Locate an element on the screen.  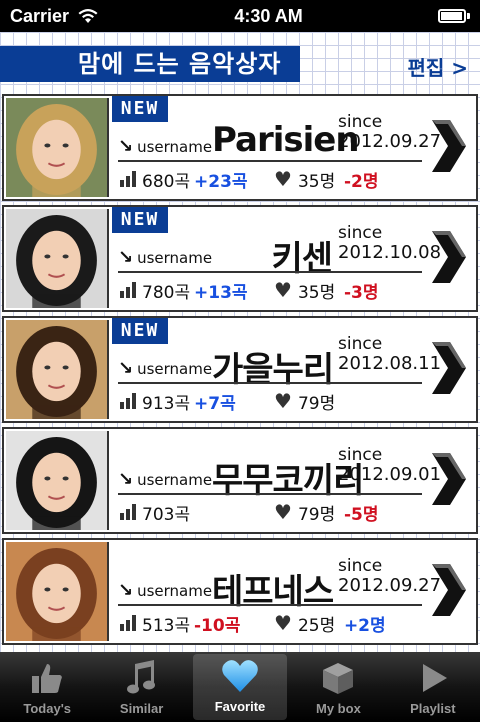
stats-row: 913곡 +7곡 ♥ 79명 is located at coordinates (275, 401).